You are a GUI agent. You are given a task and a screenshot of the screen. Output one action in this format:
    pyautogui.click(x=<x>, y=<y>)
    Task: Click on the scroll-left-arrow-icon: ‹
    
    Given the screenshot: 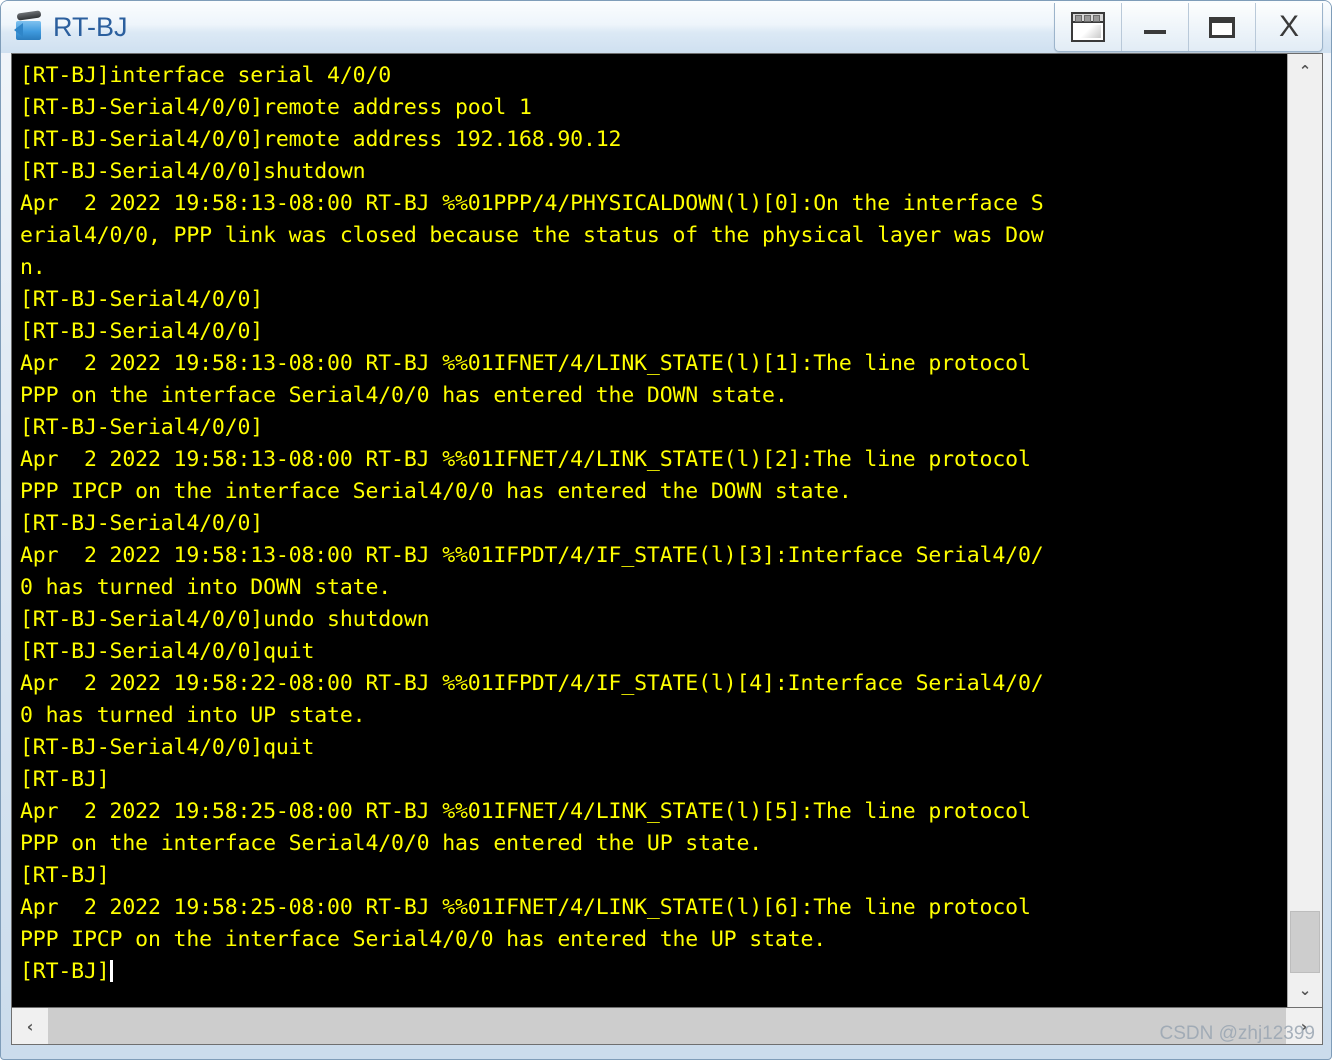 What is the action you would take?
    pyautogui.click(x=30, y=1026)
    